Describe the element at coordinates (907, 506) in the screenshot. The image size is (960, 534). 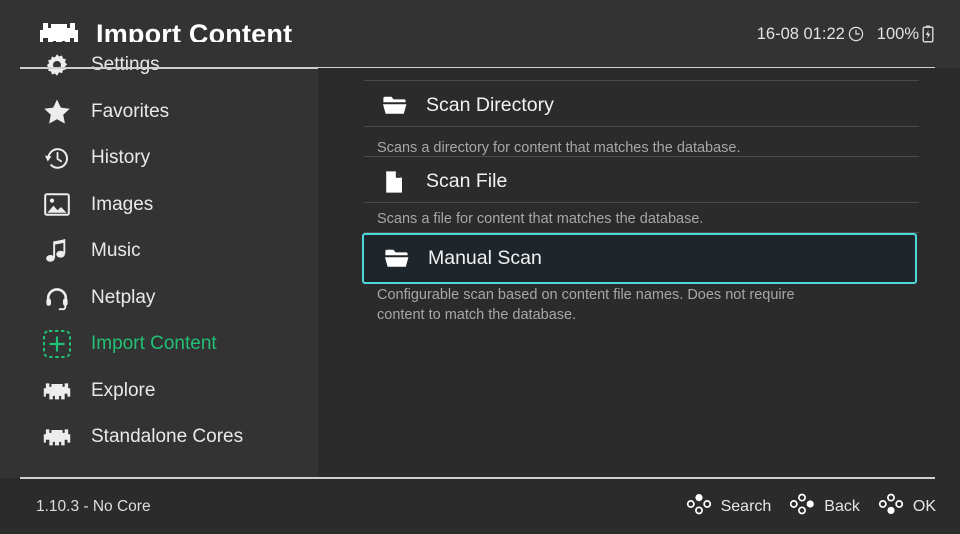
I see `footer-action-ok: OK` at that location.